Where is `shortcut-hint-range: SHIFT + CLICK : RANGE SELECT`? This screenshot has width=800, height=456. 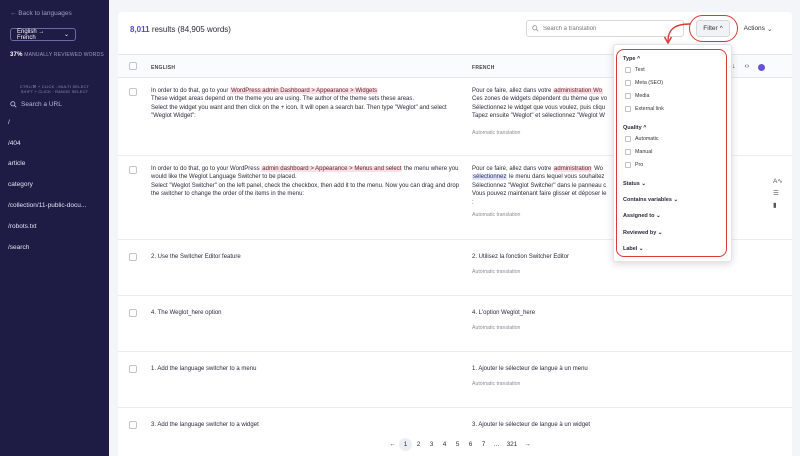
shortcut-hint-range: SHIFT + CLICK : RANGE SELECT is located at coordinates (54, 91).